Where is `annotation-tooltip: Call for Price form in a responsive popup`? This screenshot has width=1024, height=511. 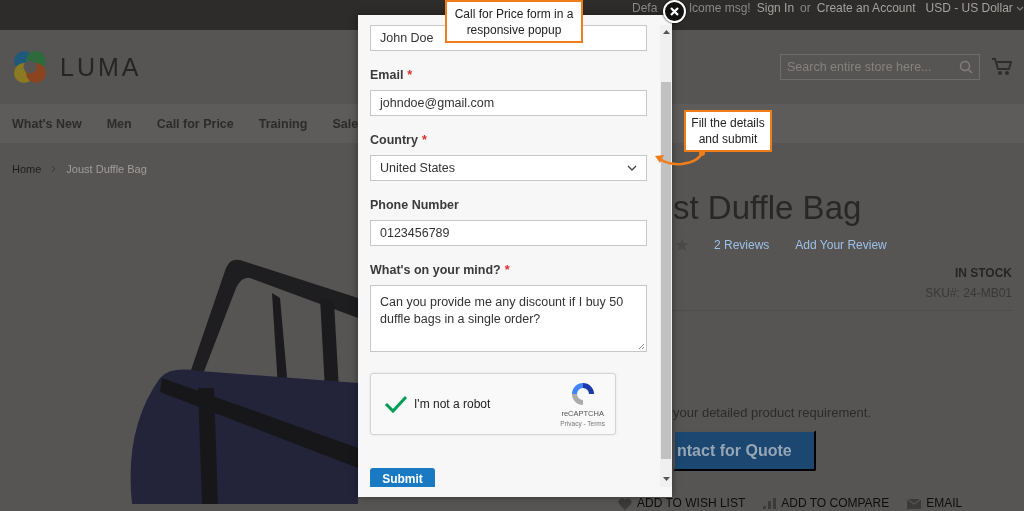 annotation-tooltip: Call for Price form in a responsive popup is located at coordinates (514, 21).